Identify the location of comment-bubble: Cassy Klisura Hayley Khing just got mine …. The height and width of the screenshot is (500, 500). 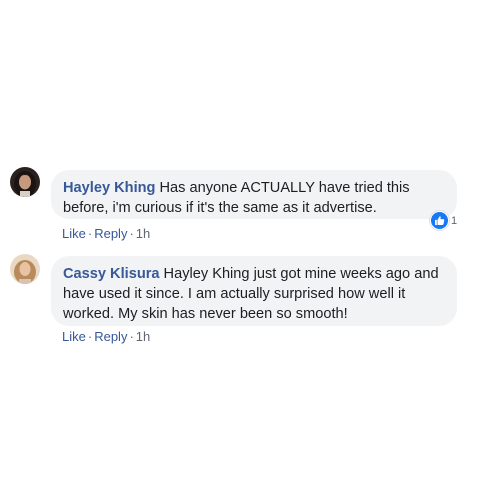
(254, 291).